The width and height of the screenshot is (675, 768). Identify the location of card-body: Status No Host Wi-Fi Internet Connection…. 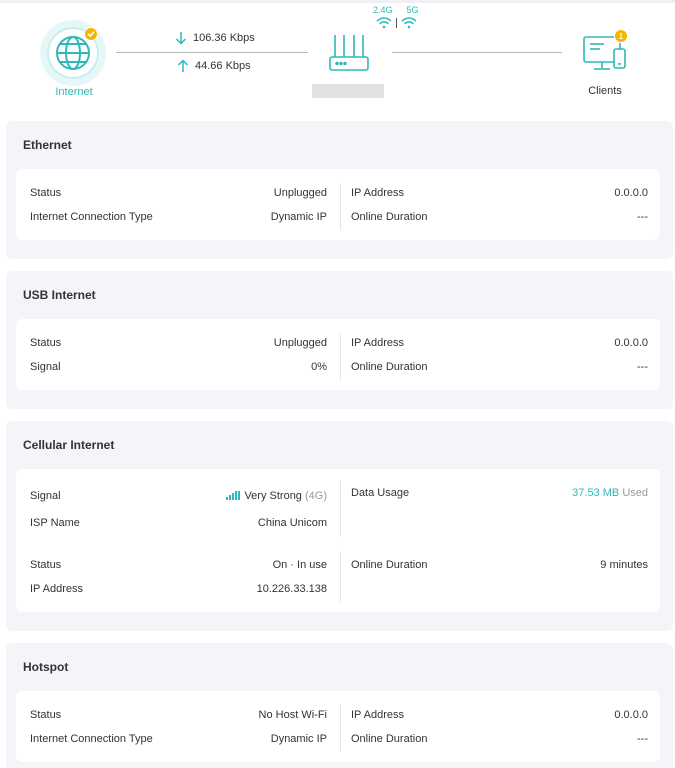
(338, 726).